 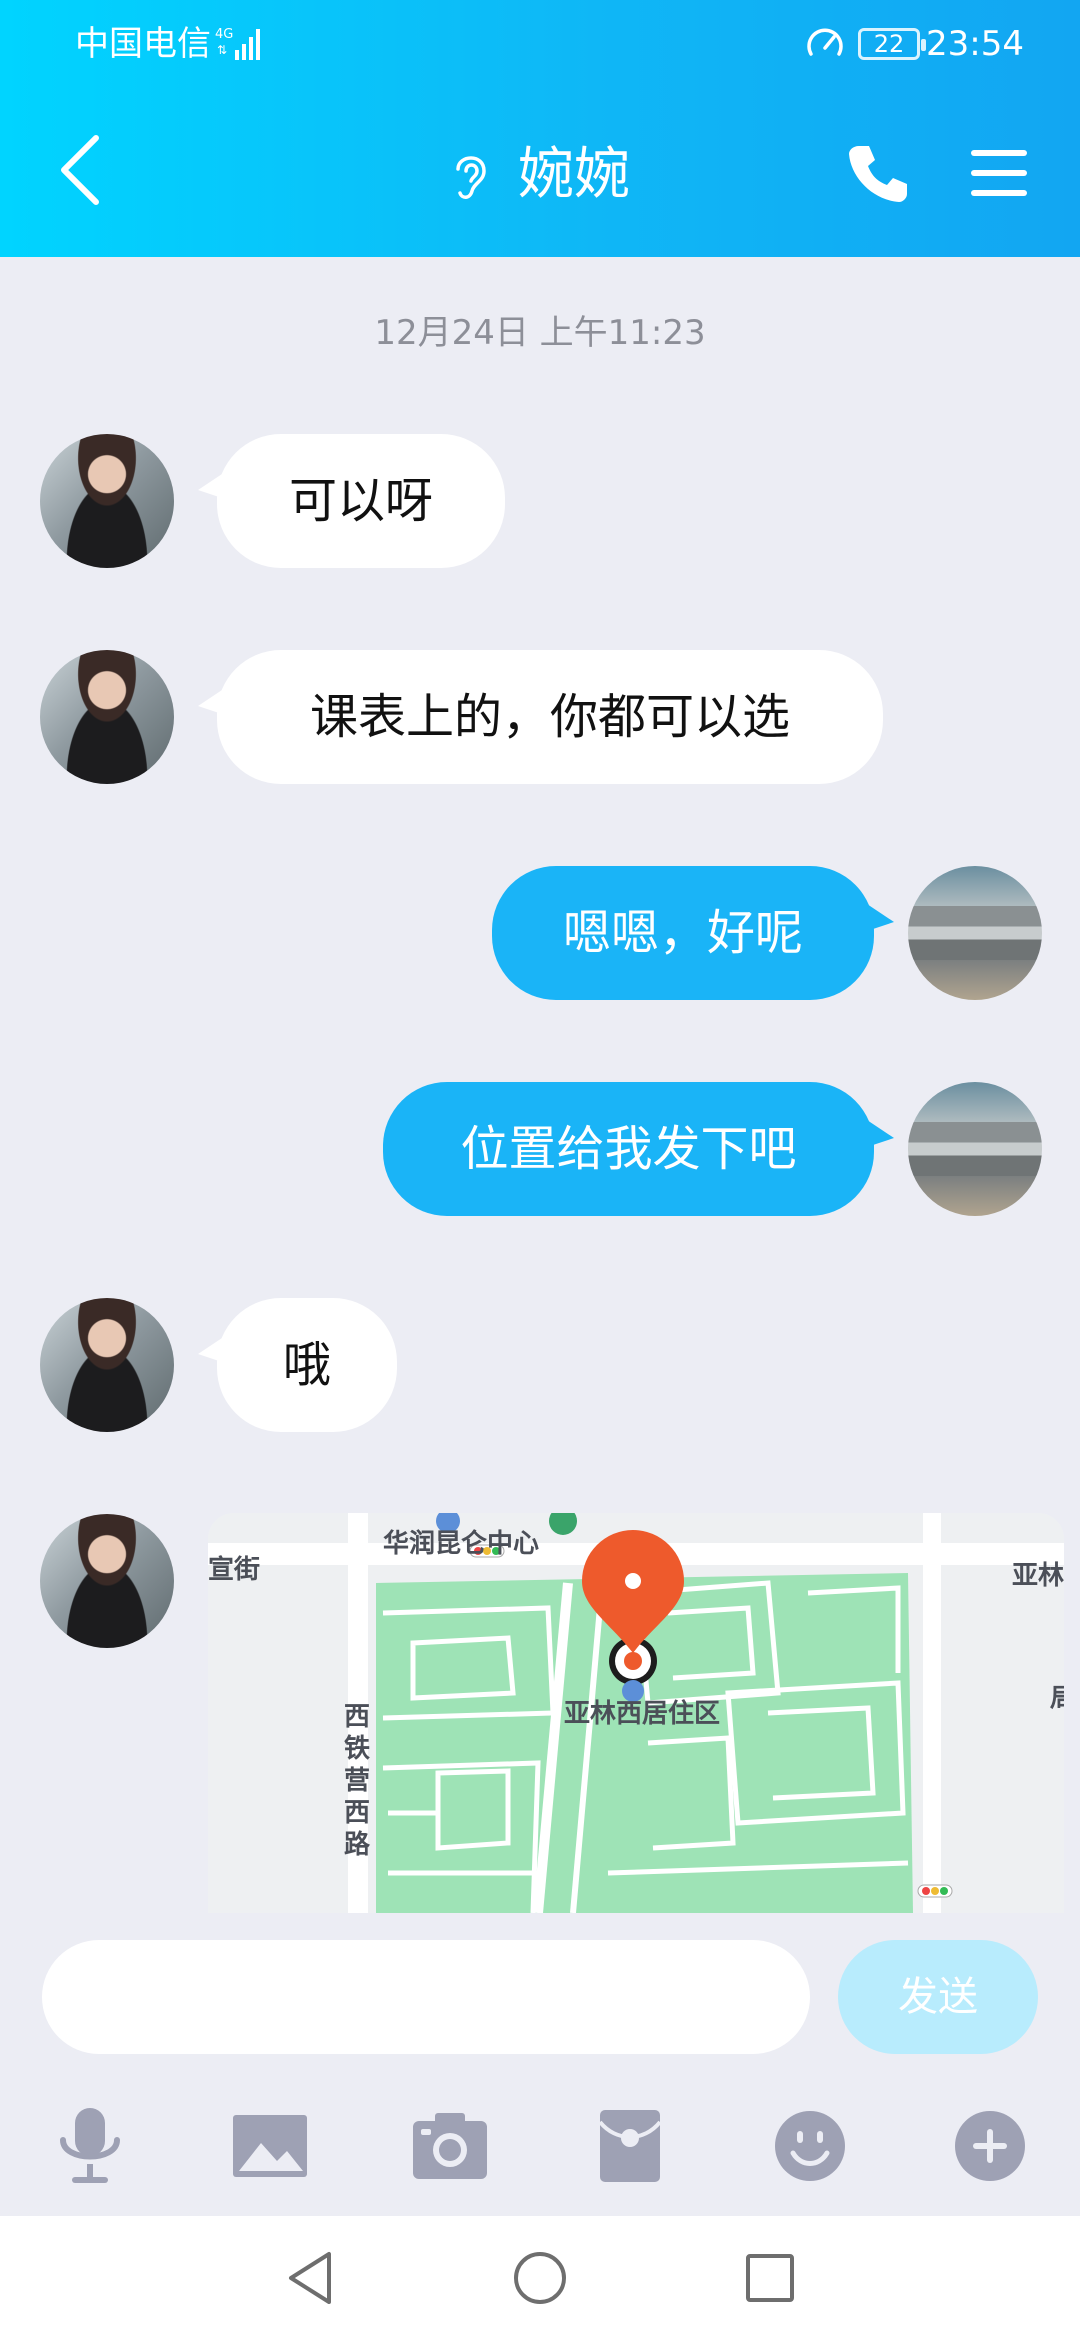 I want to click on phone-icon, so click(x=878, y=174).